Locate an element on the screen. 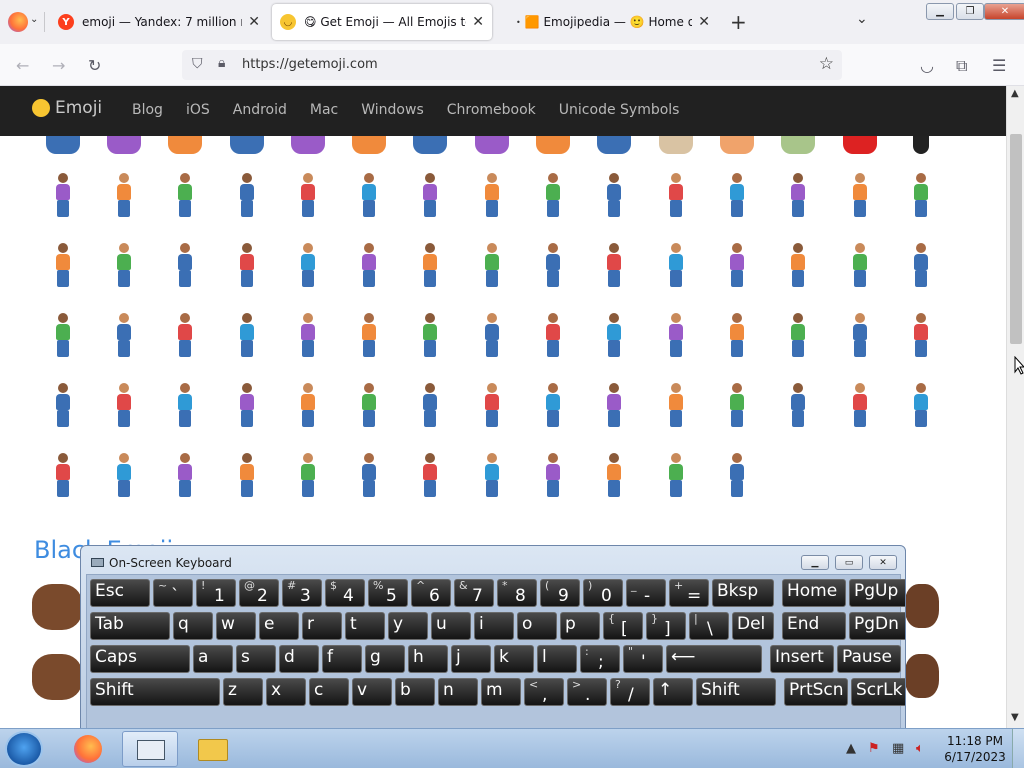  nav-link-windows: Windows is located at coordinates (392, 110).